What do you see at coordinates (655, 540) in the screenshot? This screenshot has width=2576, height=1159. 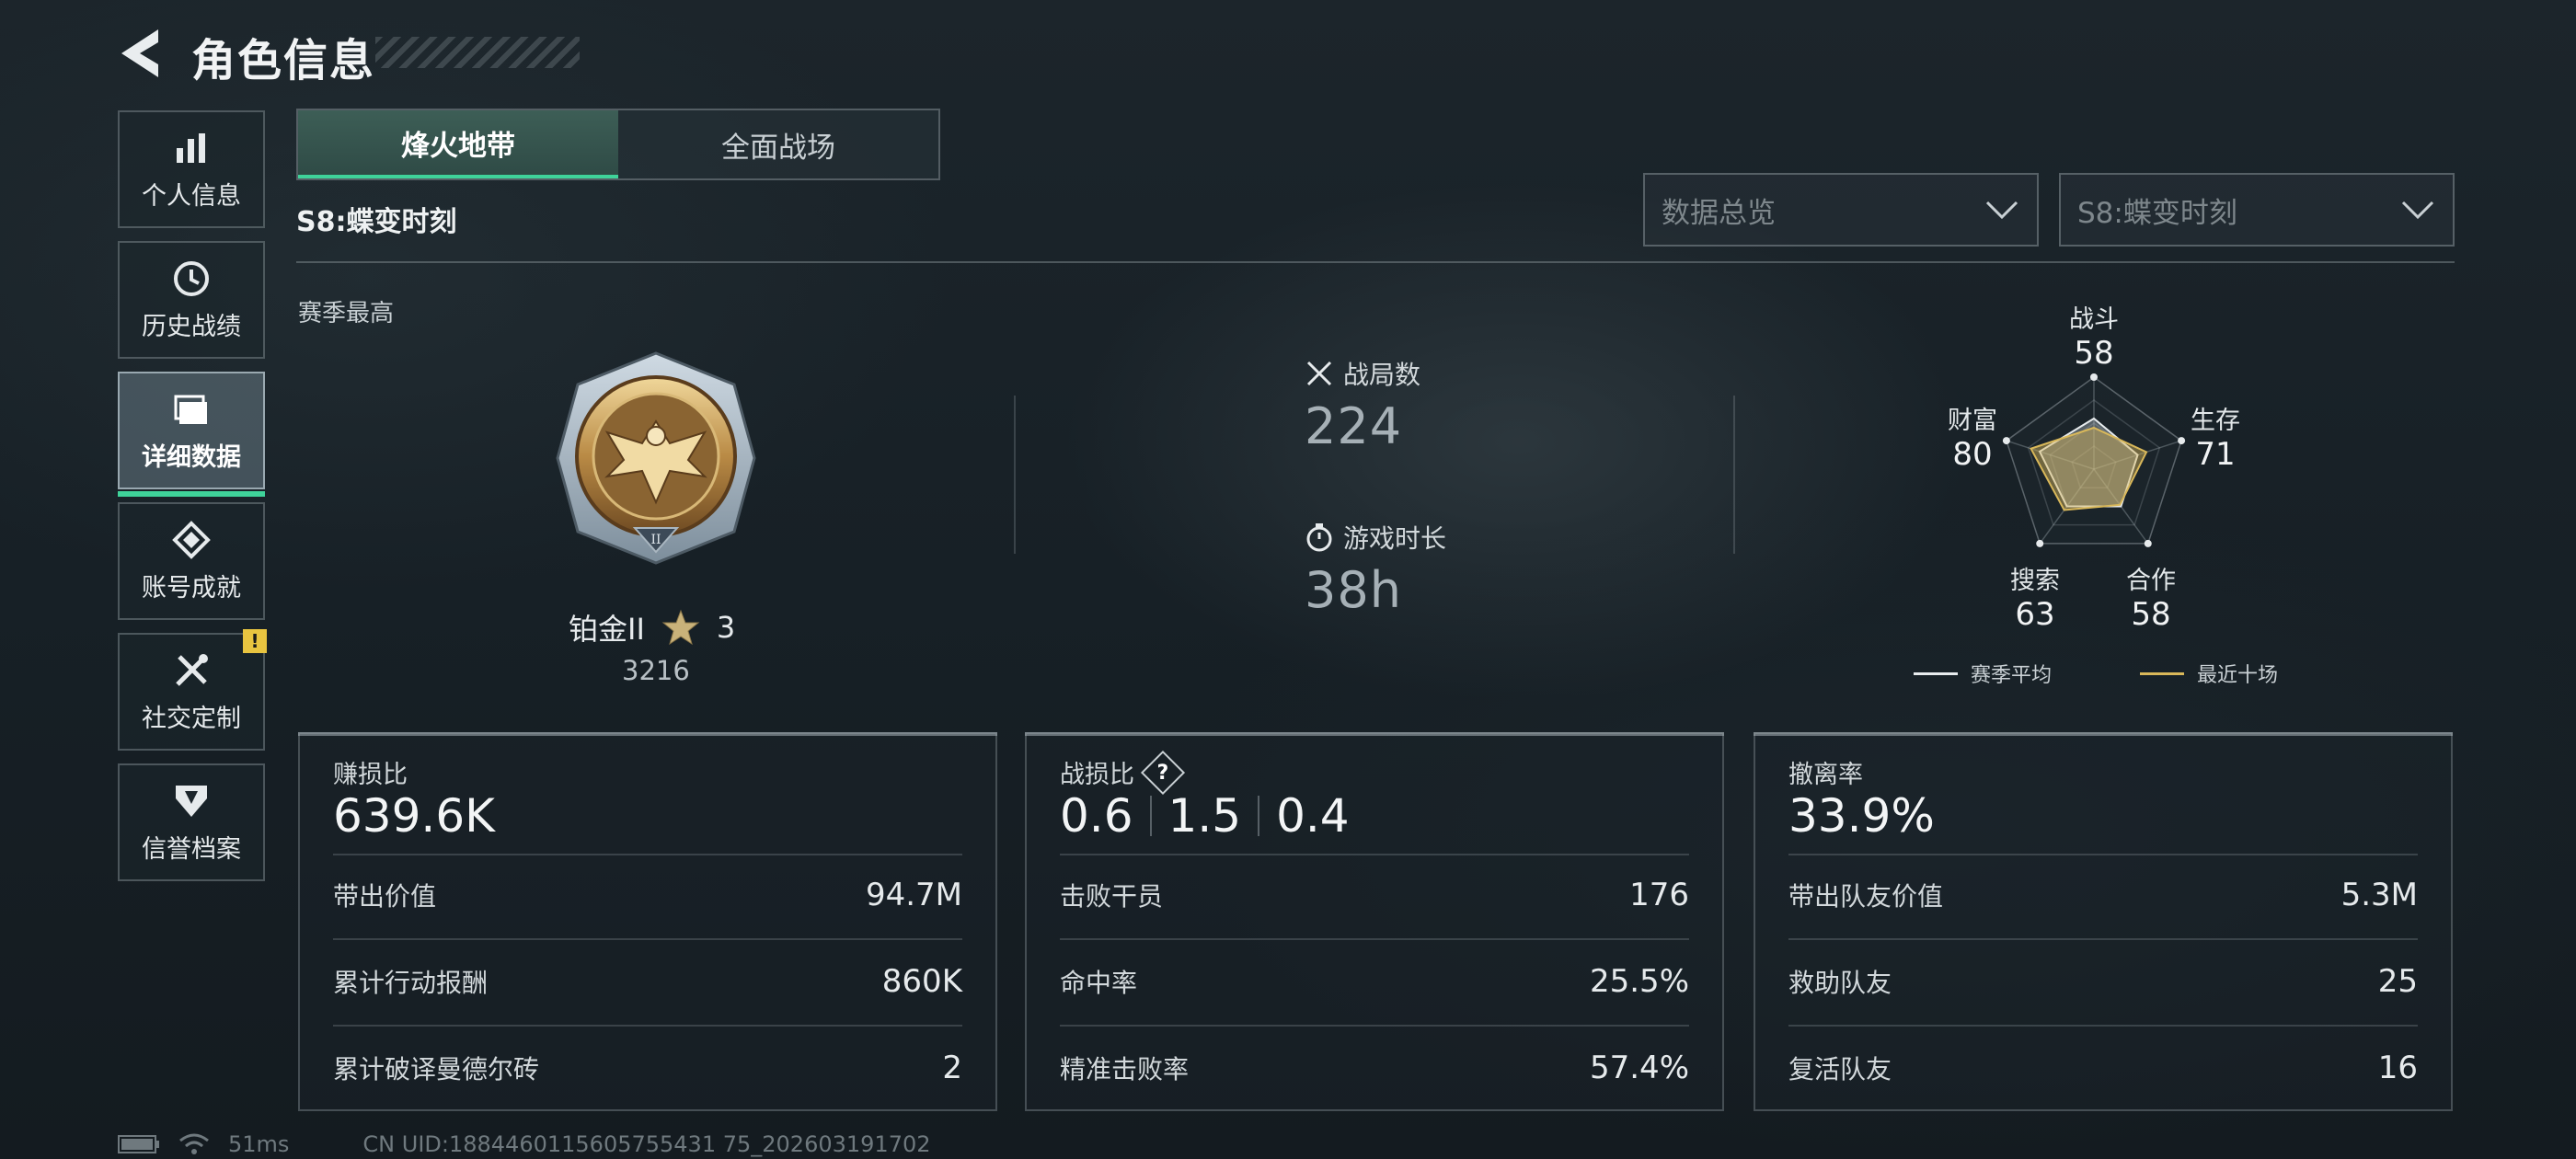 I see `svg-text: II` at bounding box center [655, 540].